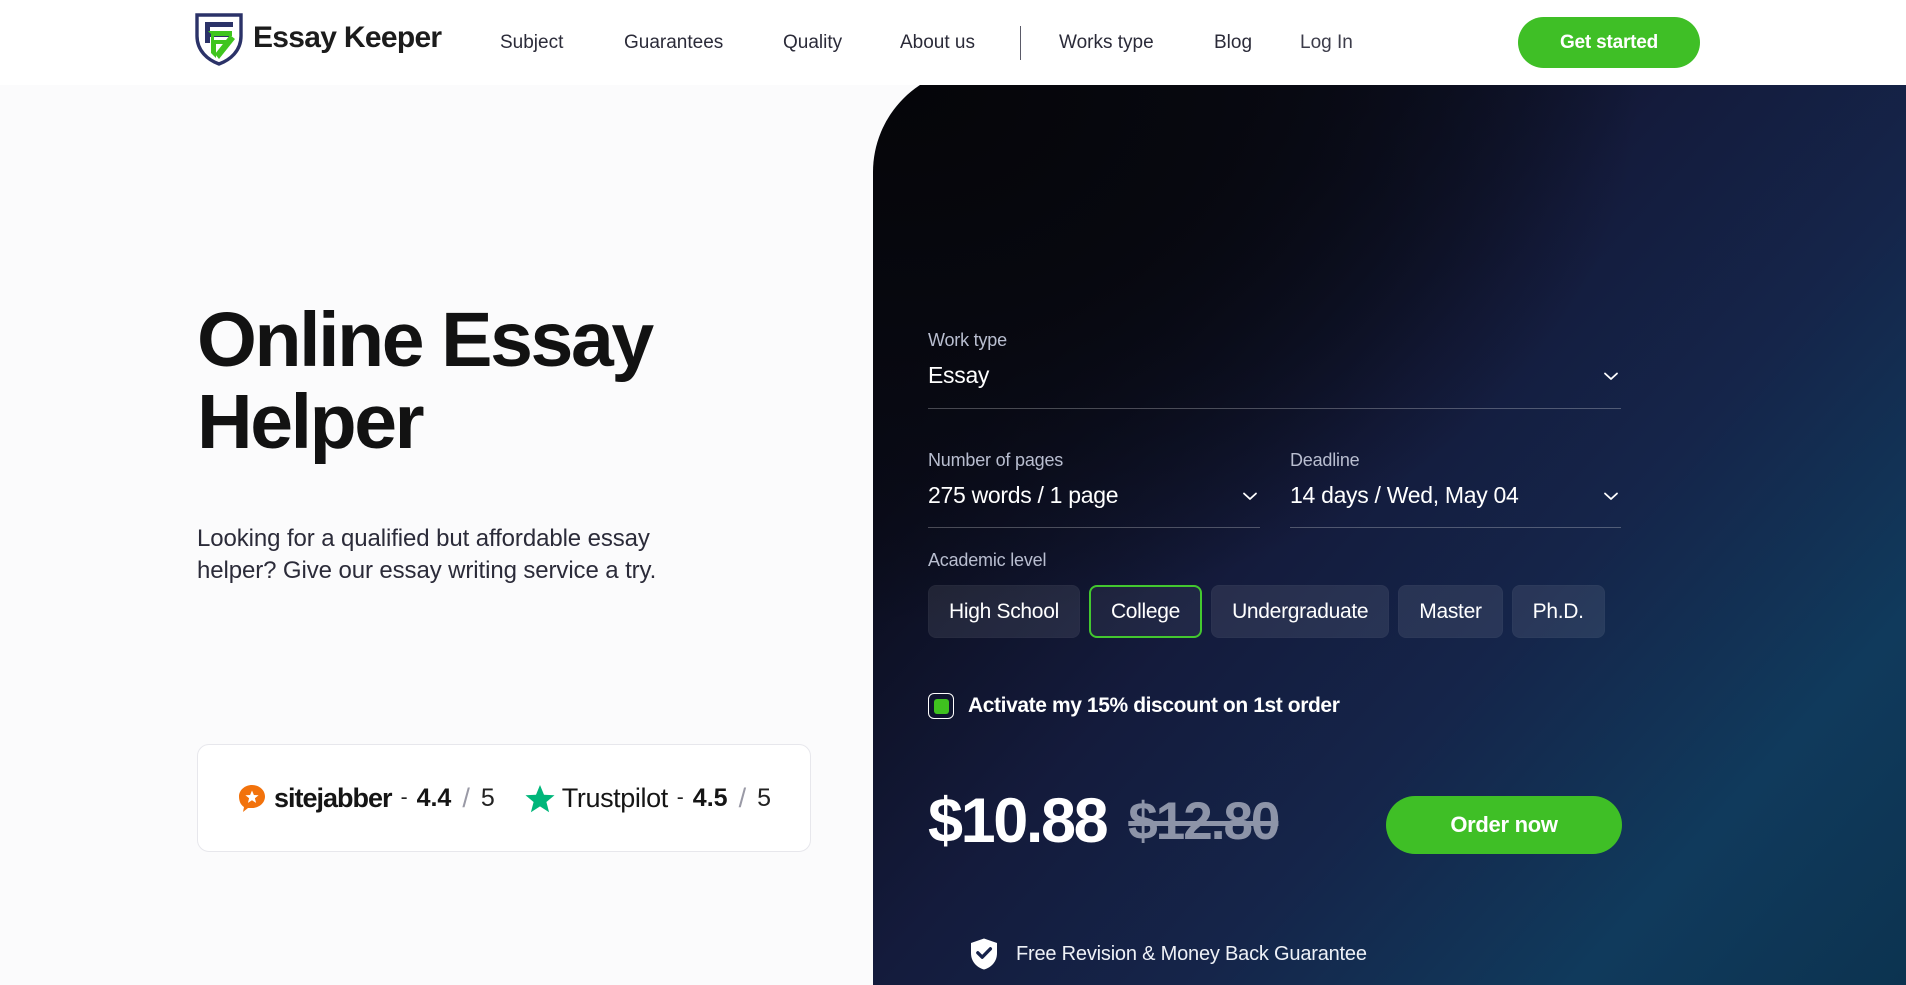  I want to click on discount-checkbox, so click(941, 706).